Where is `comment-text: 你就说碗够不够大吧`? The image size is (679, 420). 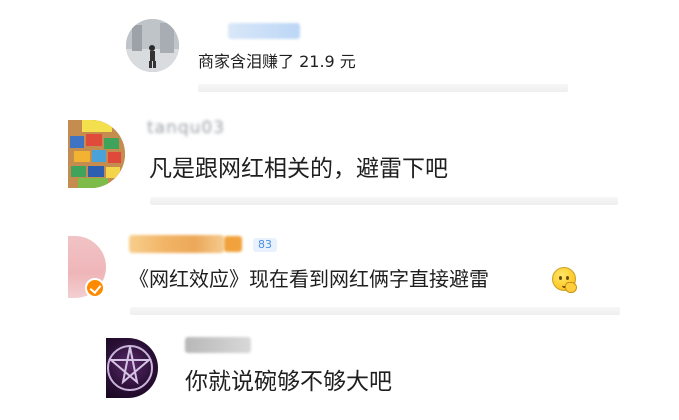
comment-text: 你就说碗够不够大吧 is located at coordinates (288, 382).